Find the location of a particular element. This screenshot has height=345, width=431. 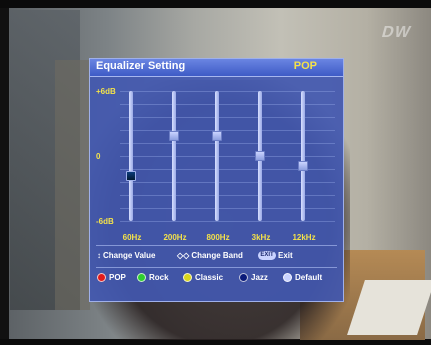

preset-pop-button: POP is located at coordinates (111, 278).